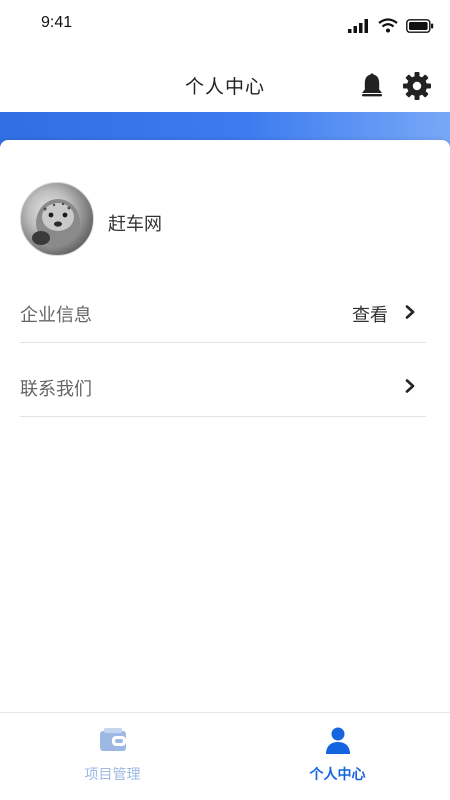  What do you see at coordinates (56, 389) in the screenshot?
I see `menu-item-label: 联系我们` at bounding box center [56, 389].